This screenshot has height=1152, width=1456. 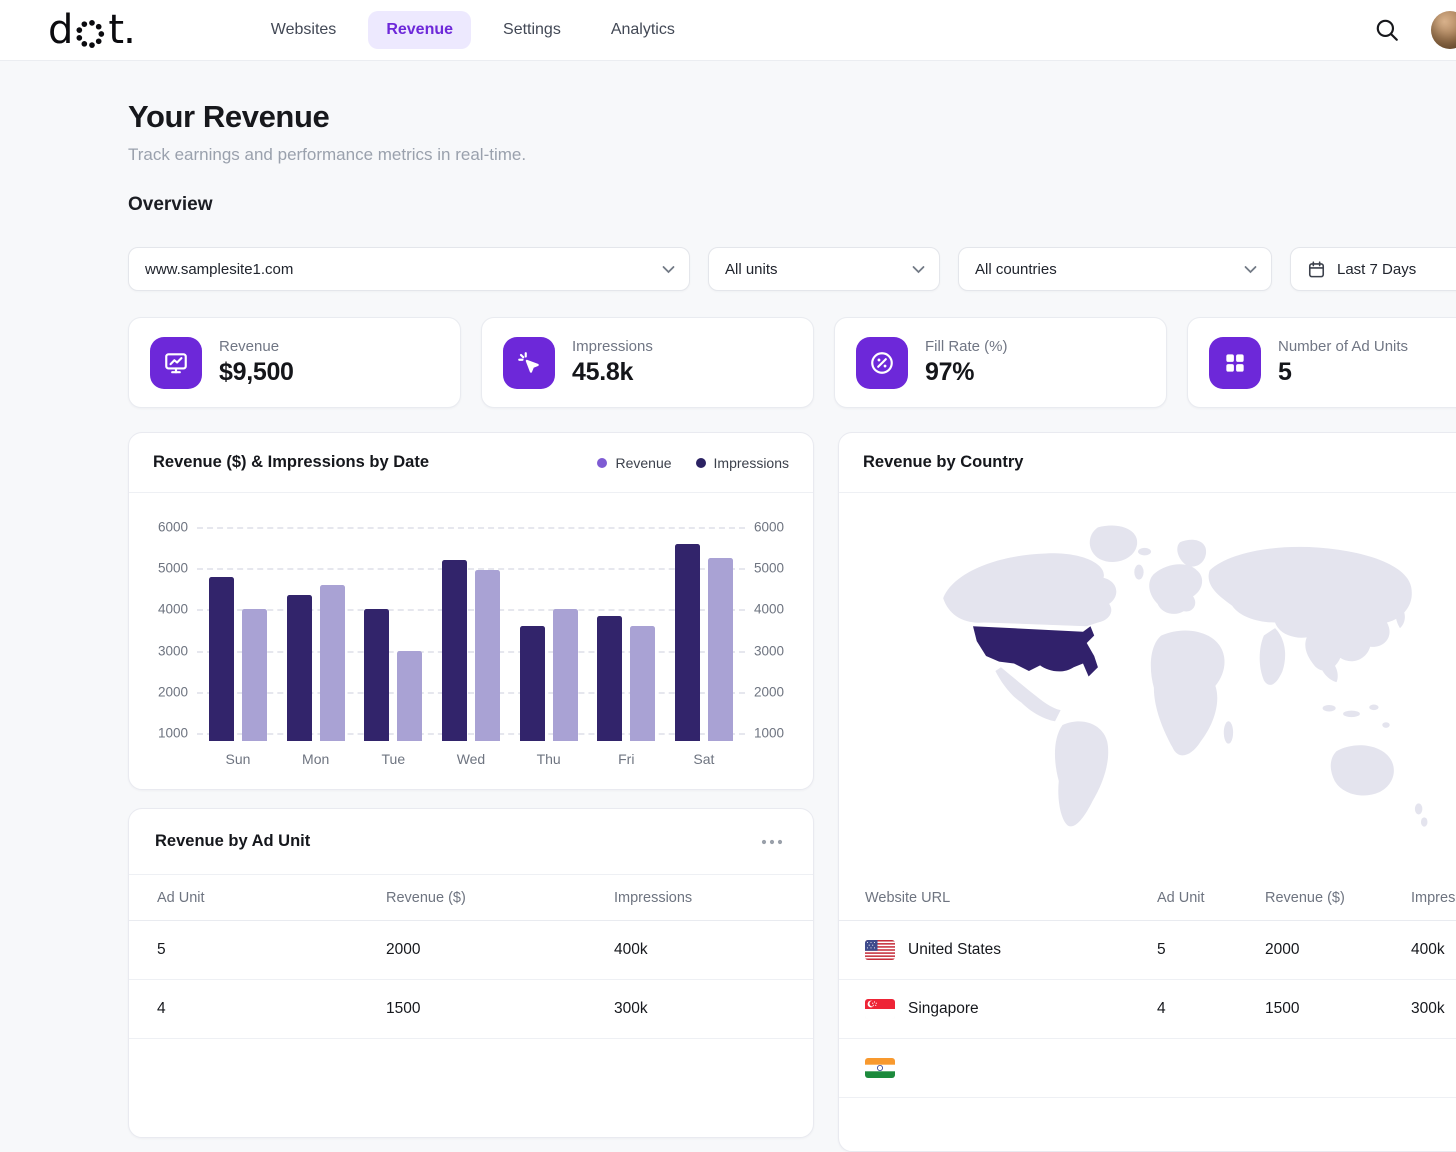 I want to click on bar-revenue-sun, so click(x=254, y=675).